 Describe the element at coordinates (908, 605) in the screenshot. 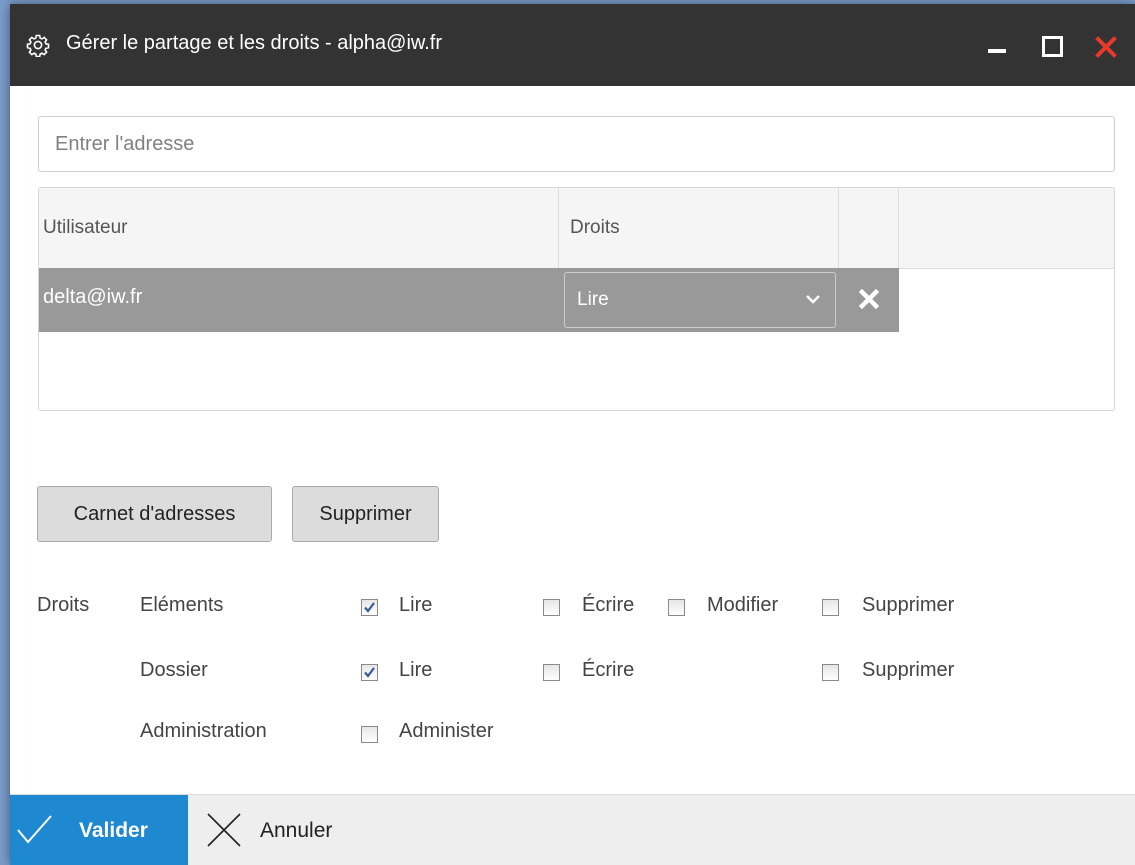

I see `elements-delete-label: Supprimer` at that location.